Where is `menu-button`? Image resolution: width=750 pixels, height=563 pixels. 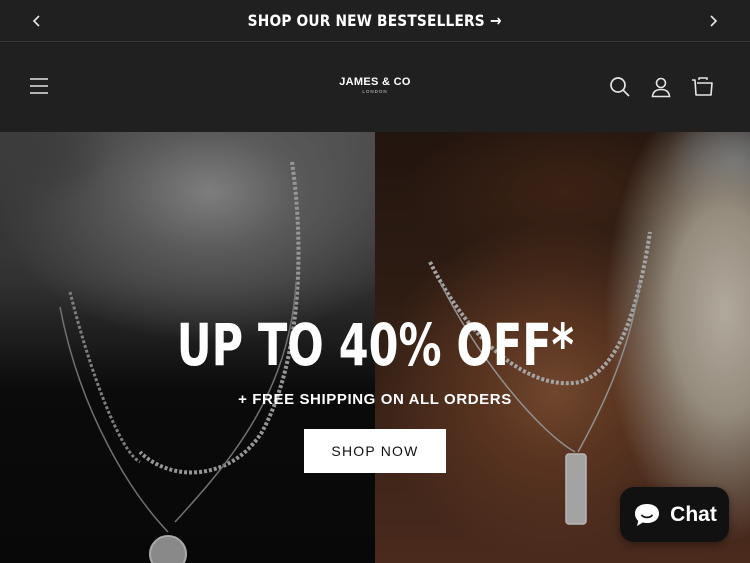 menu-button is located at coordinates (39, 86).